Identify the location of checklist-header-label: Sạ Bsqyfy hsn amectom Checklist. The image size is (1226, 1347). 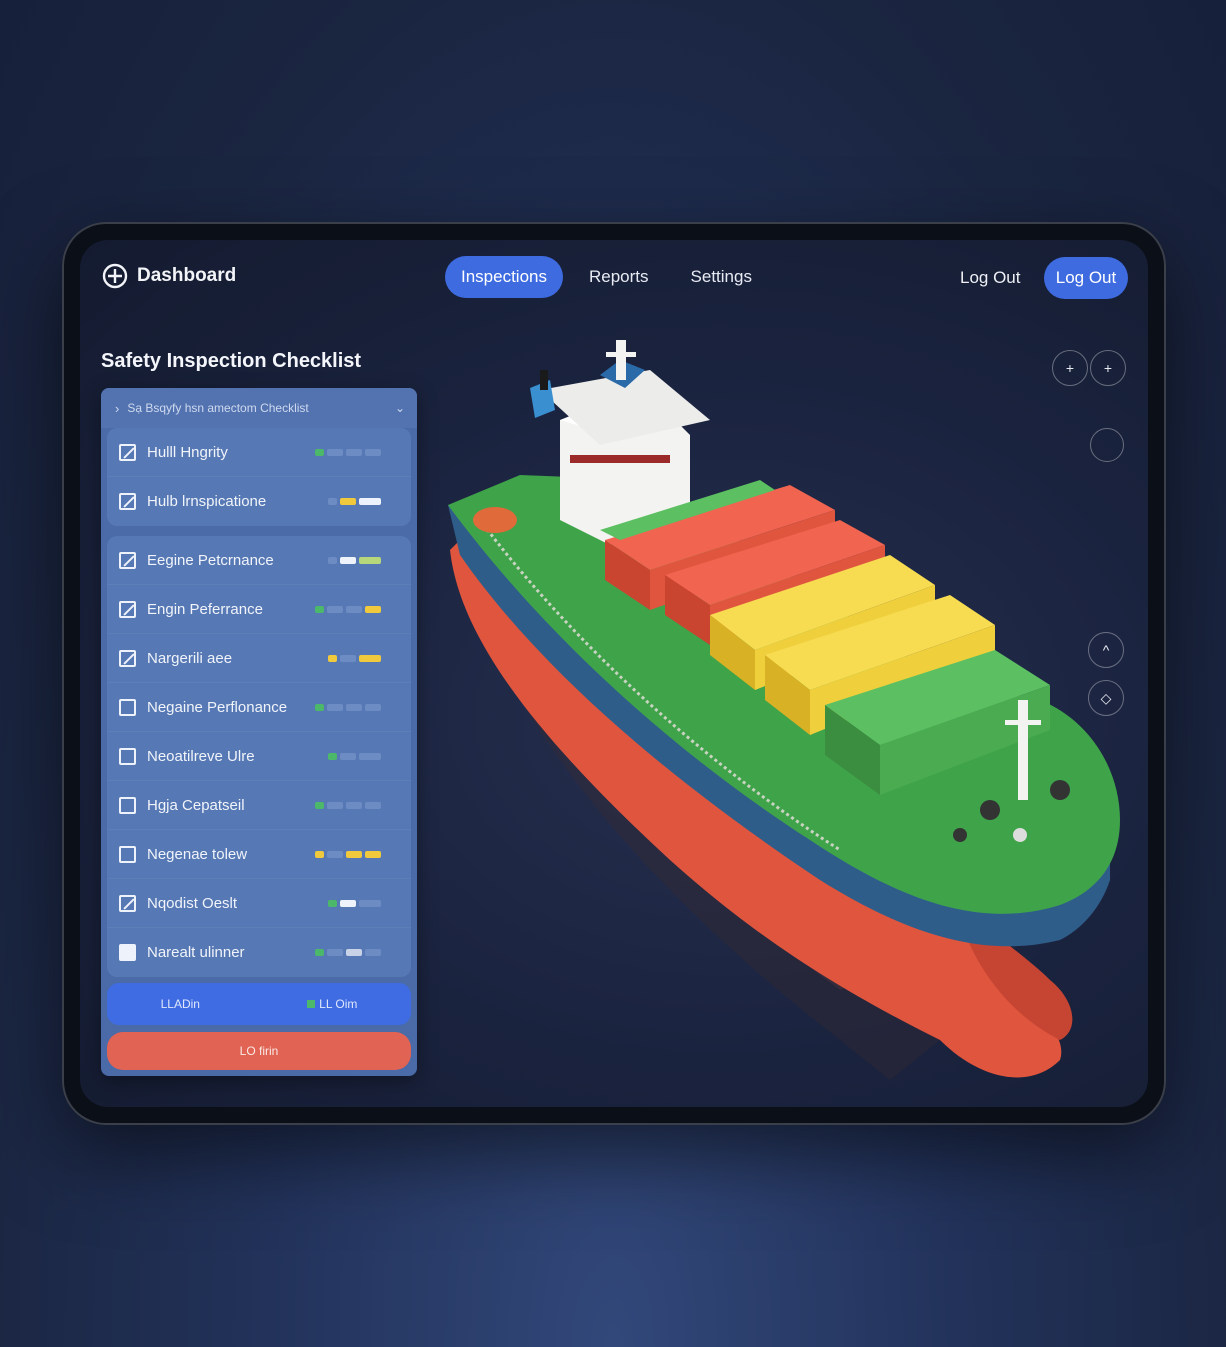
(218, 408).